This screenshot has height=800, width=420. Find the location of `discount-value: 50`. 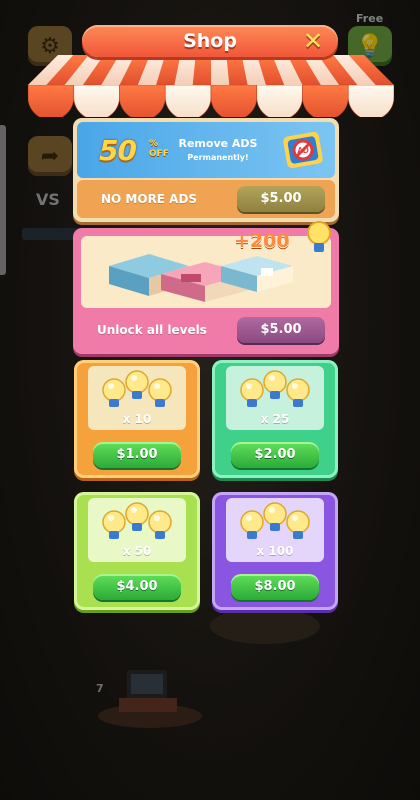

discount-value: 50 is located at coordinates (118, 150).